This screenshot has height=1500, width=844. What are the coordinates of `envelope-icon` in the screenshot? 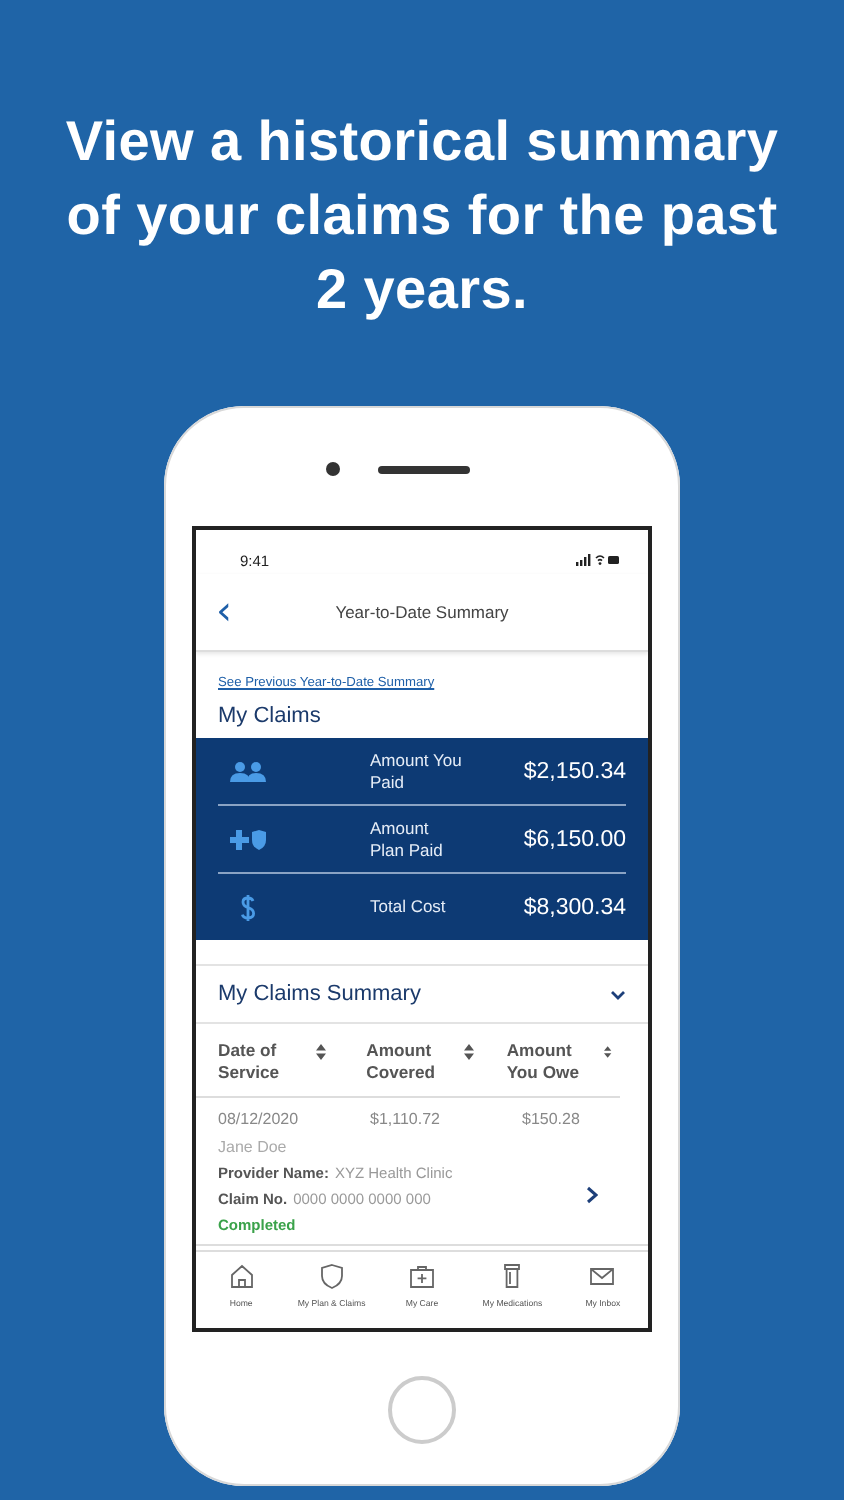 It's located at (602, 1276).